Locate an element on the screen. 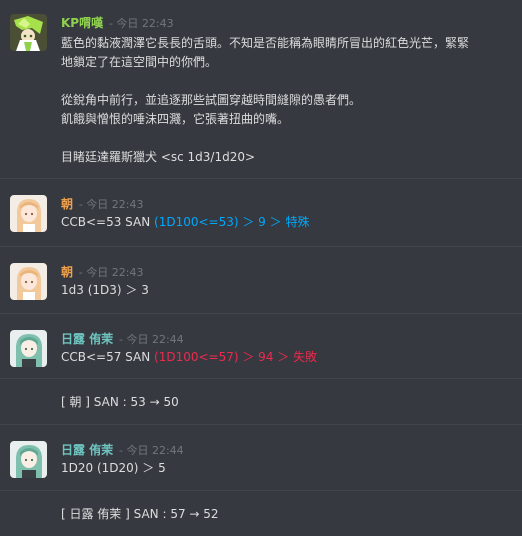  message-content: CCB<=53 SAN (1D100<=53) ＞ 9 ＞ 特殊 is located at coordinates (185, 222).